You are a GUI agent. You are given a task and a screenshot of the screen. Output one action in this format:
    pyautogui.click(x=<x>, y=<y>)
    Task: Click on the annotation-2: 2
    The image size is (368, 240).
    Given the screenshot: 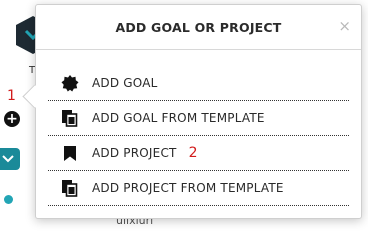 What is the action you would take?
    pyautogui.click(x=193, y=153)
    